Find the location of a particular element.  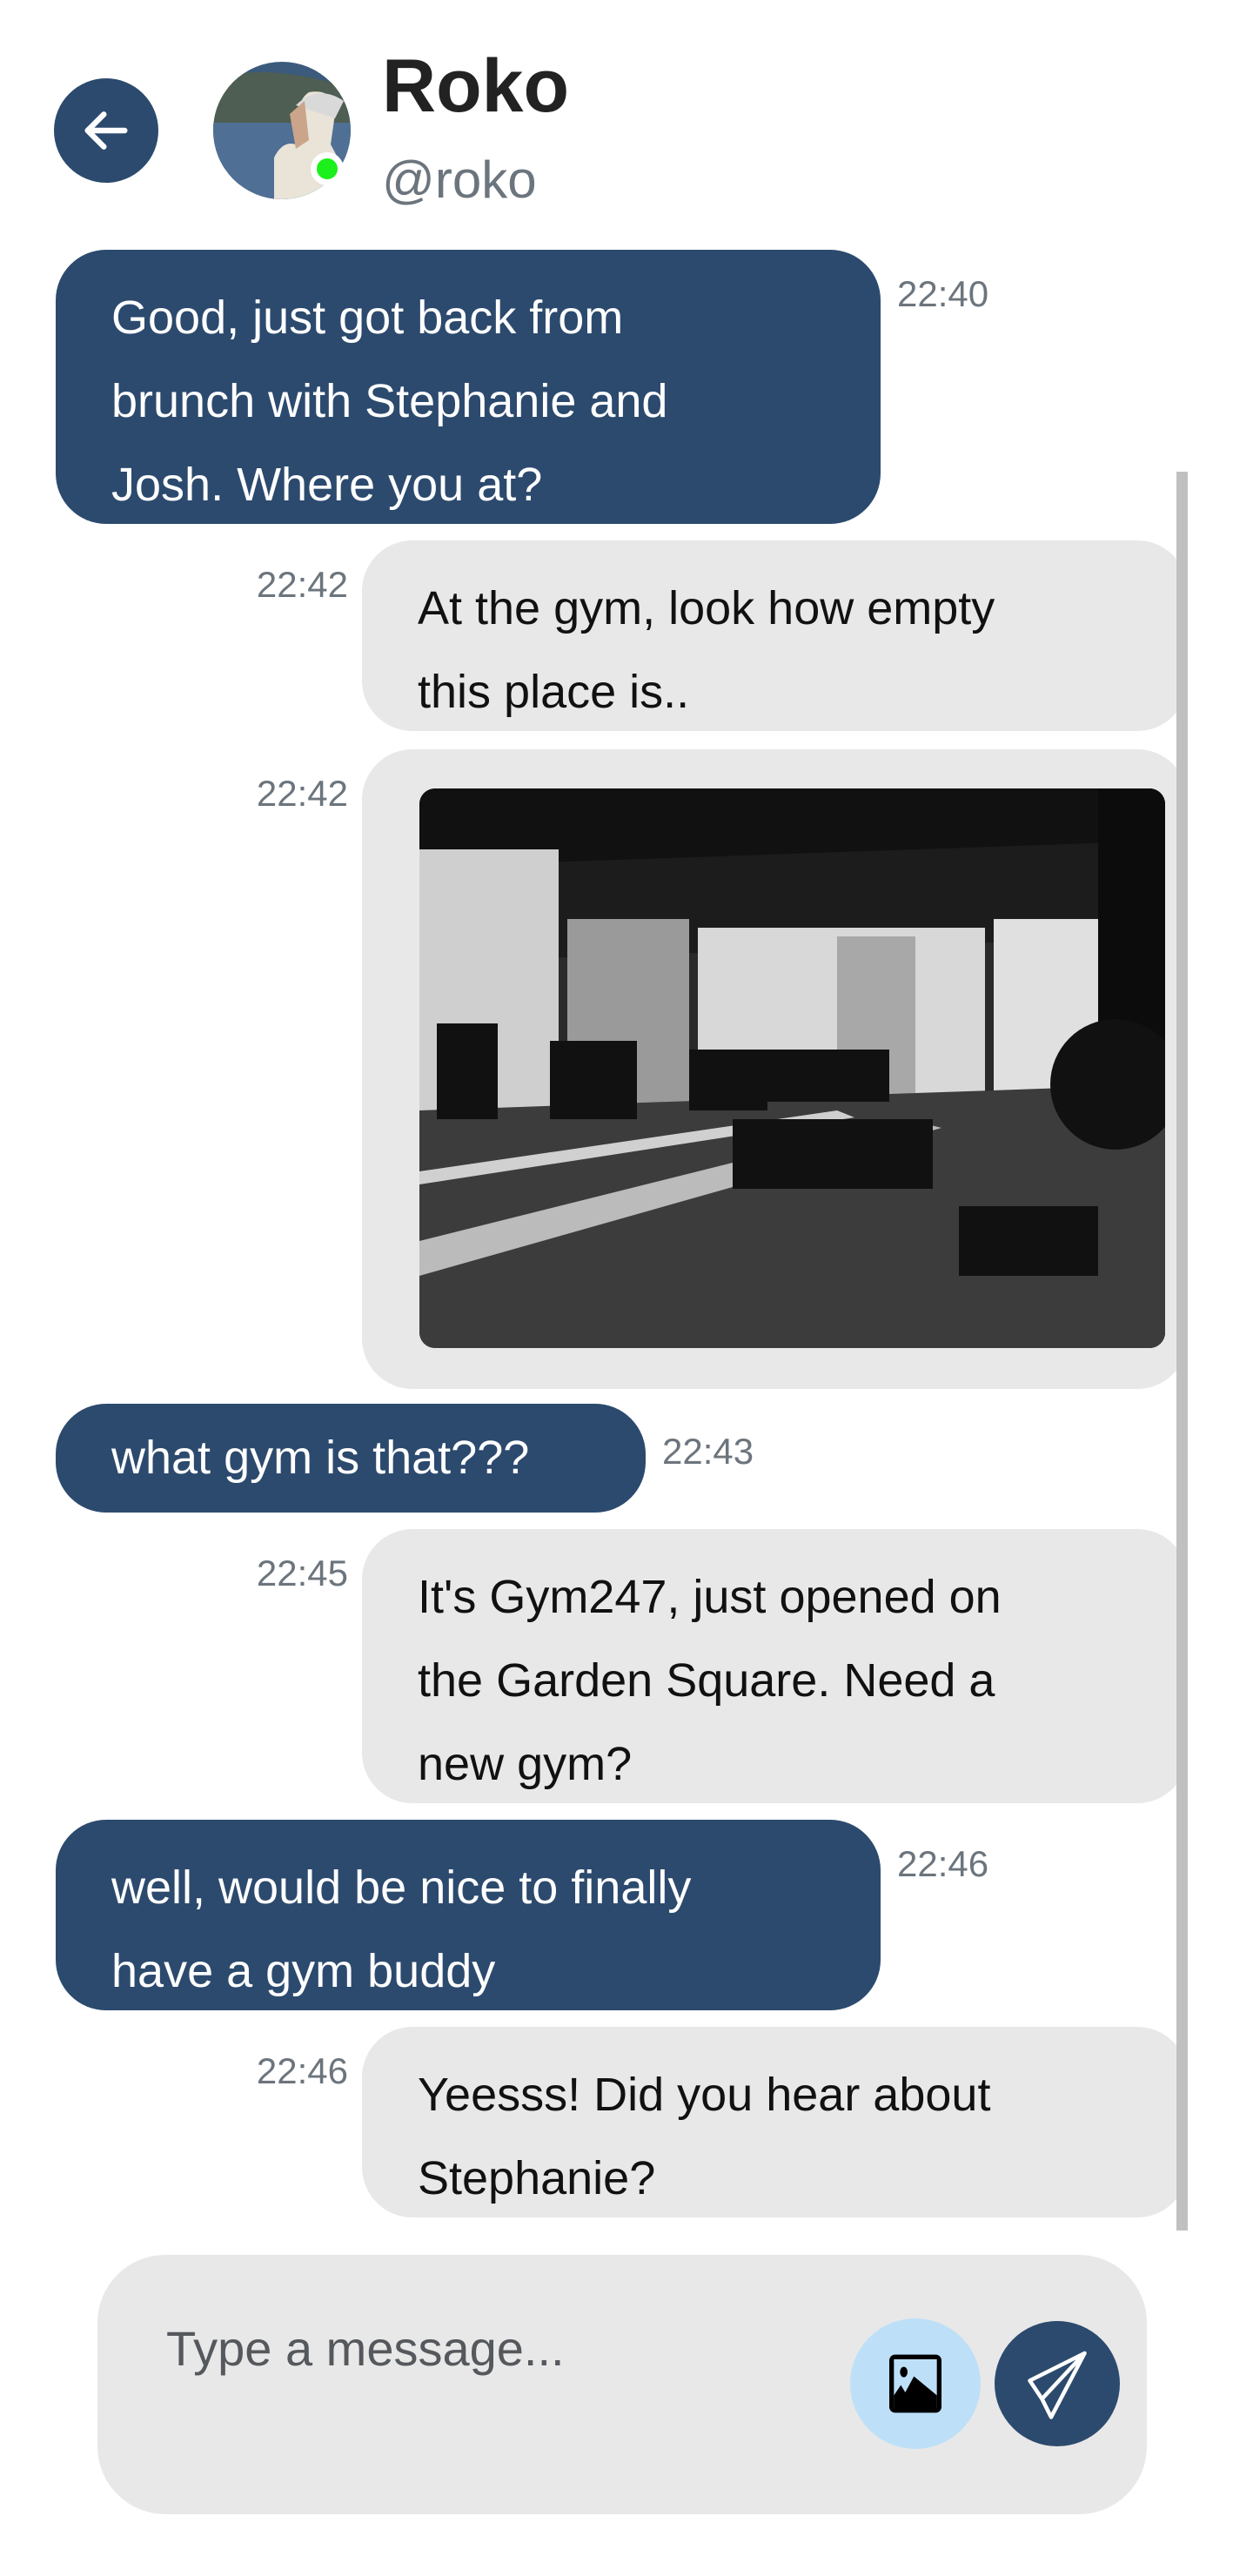

message-text: Good, just got back from is located at coordinates (367, 318).